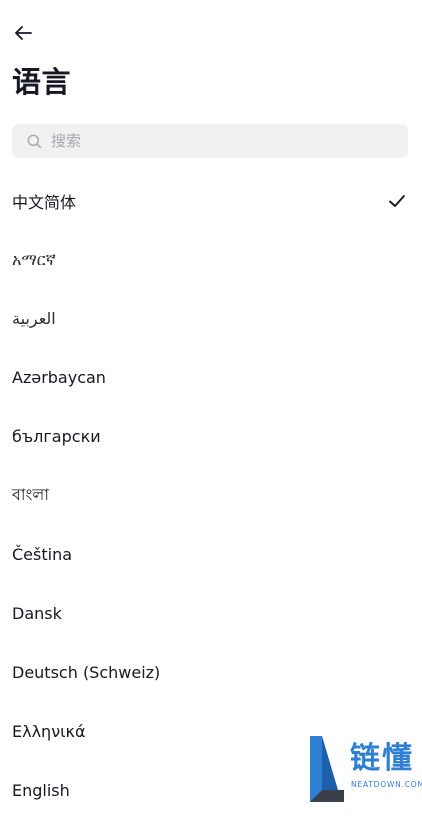 Image resolution: width=422 pixels, height=820 pixels. I want to click on language-item-da: Dansk, so click(211, 613).